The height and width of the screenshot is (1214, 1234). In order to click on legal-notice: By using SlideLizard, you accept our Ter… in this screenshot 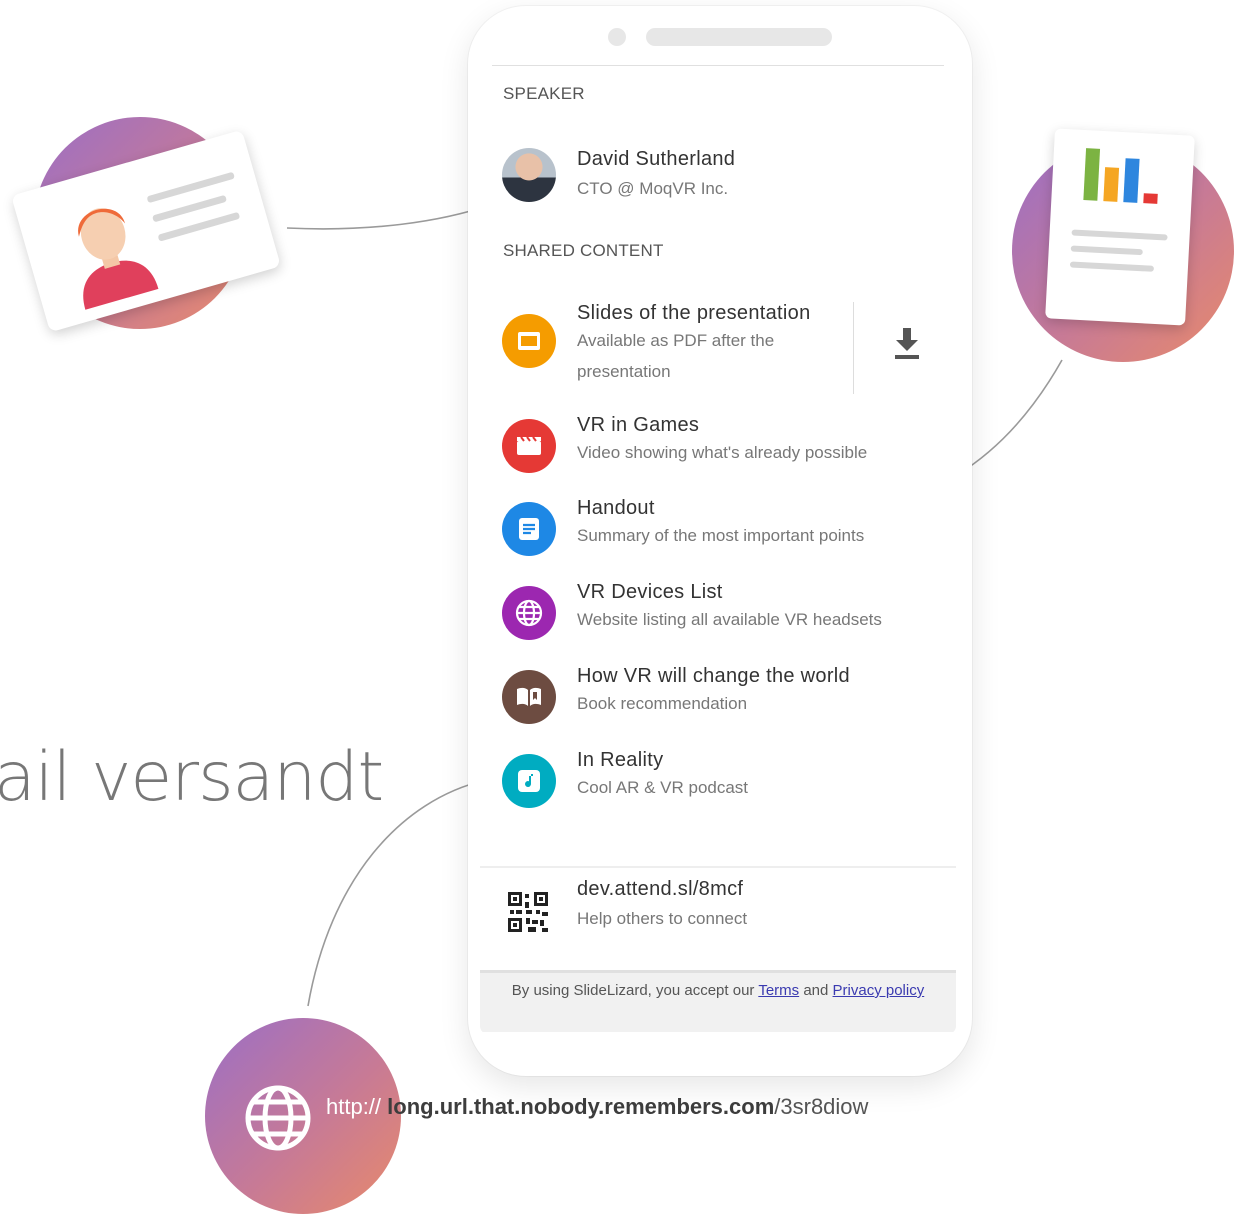, I will do `click(718, 1001)`.